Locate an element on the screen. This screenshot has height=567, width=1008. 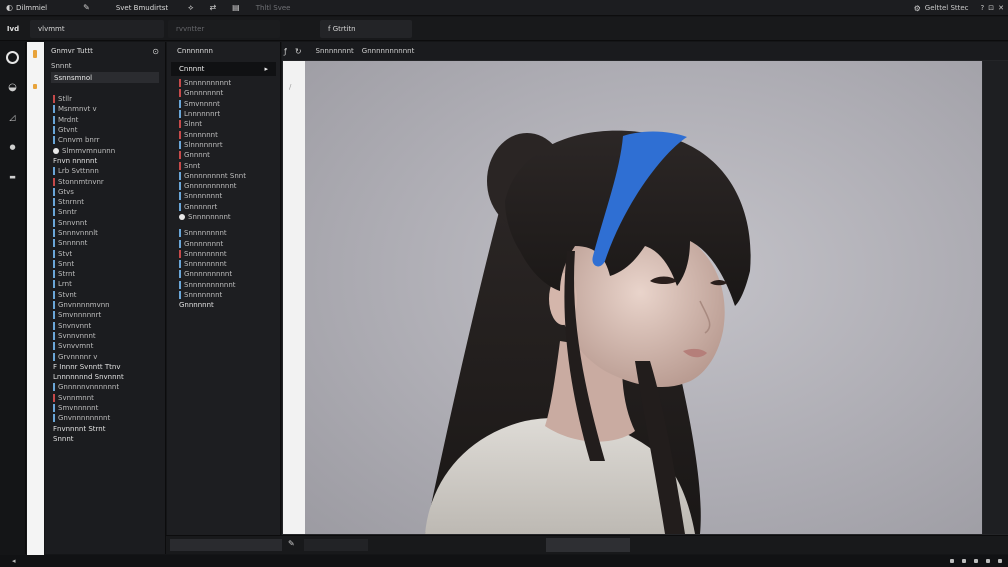
list-item: Svnvvmnt is located at coordinates (107, 346).